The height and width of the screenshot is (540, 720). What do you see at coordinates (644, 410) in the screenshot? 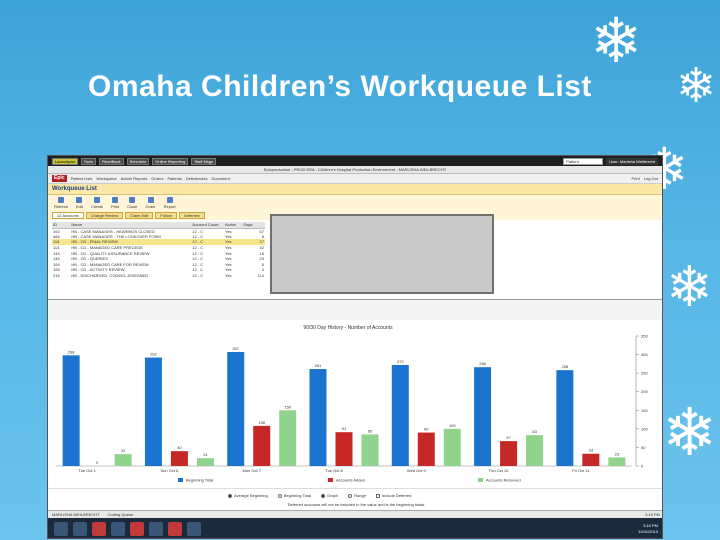
I see `y-tick-label: 150` at bounding box center [644, 410].